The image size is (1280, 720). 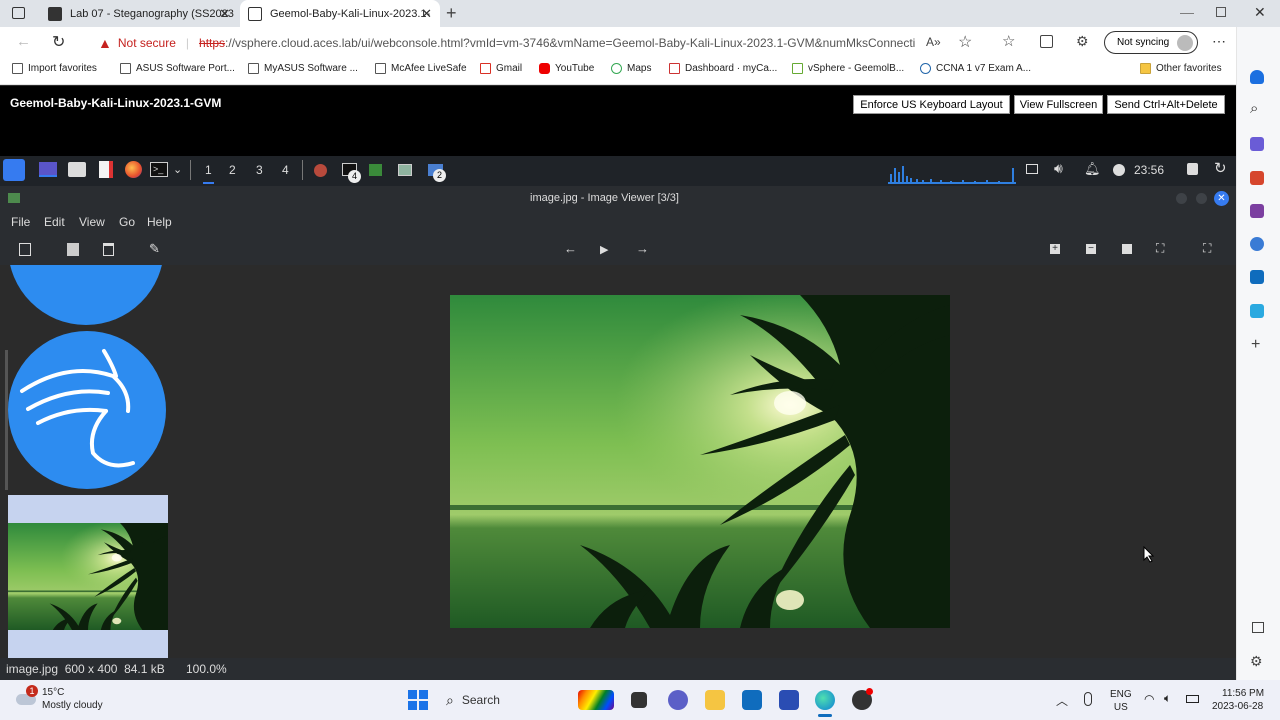 I want to click on new-tab-icon: +, so click(x=451, y=13).